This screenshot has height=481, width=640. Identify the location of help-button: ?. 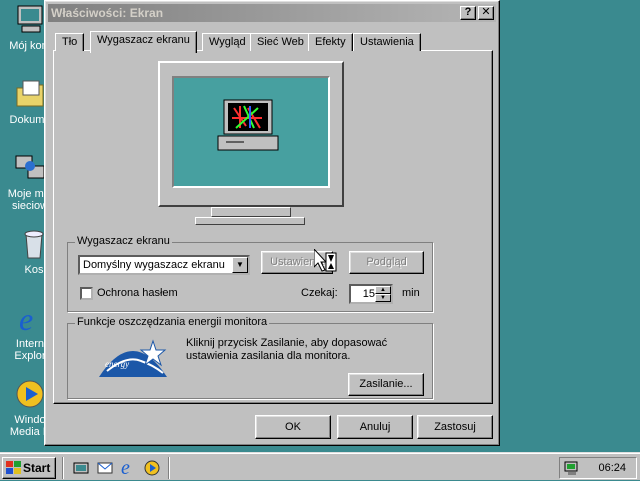
(468, 13).